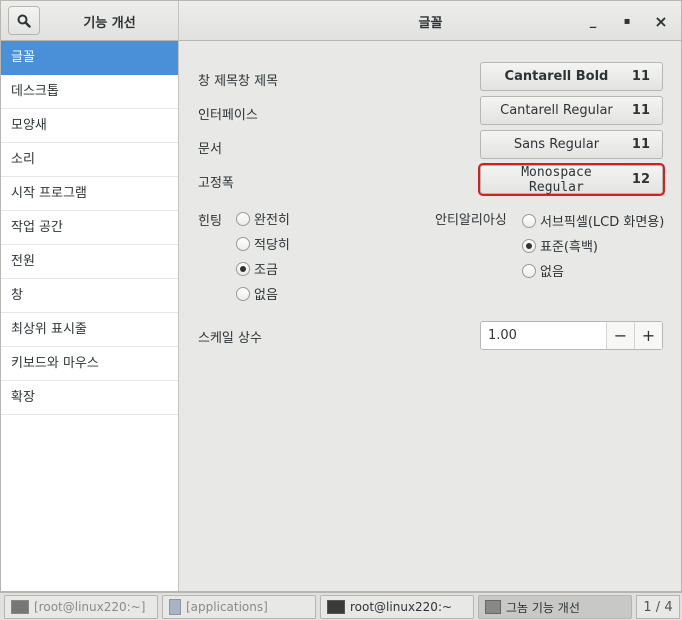  What do you see at coordinates (89, 296) in the screenshot?
I see `sidebar-item-windows: 창` at bounding box center [89, 296].